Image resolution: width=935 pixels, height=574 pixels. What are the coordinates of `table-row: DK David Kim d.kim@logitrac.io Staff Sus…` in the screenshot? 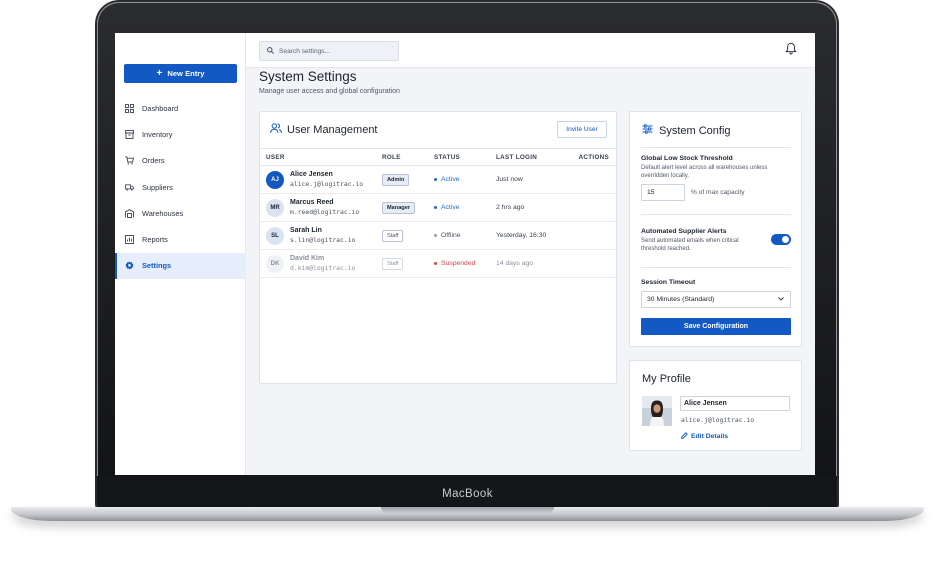 It's located at (438, 264).